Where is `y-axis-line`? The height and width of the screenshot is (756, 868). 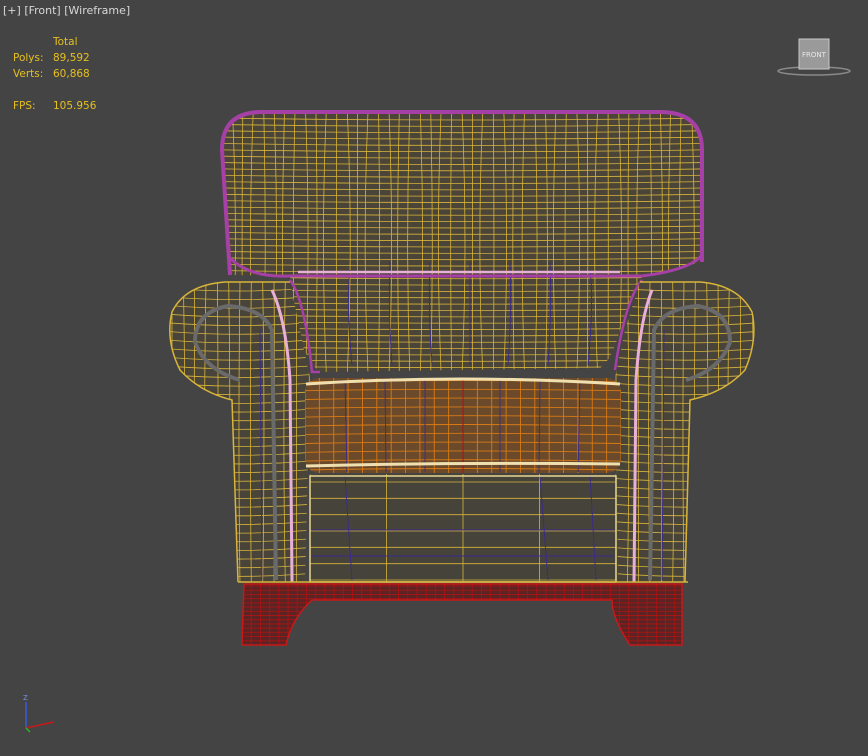
y-axis-line is located at coordinates (28, 730).